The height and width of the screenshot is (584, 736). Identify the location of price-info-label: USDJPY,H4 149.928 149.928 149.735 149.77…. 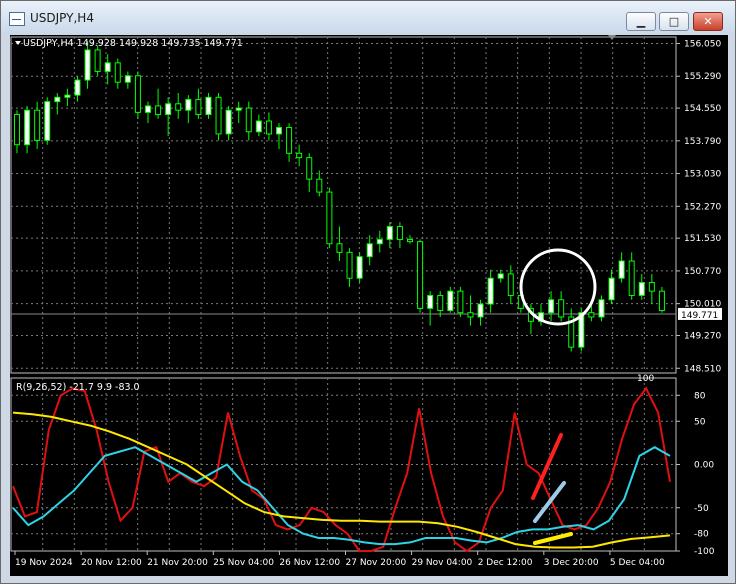
(133, 43).